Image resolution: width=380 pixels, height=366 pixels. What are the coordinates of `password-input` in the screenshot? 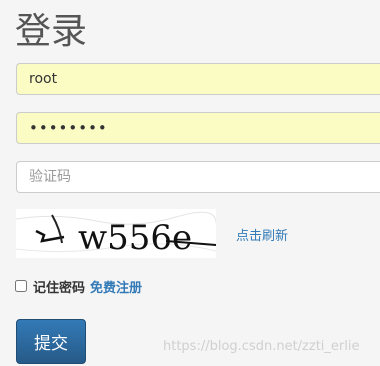 It's located at (198, 128).